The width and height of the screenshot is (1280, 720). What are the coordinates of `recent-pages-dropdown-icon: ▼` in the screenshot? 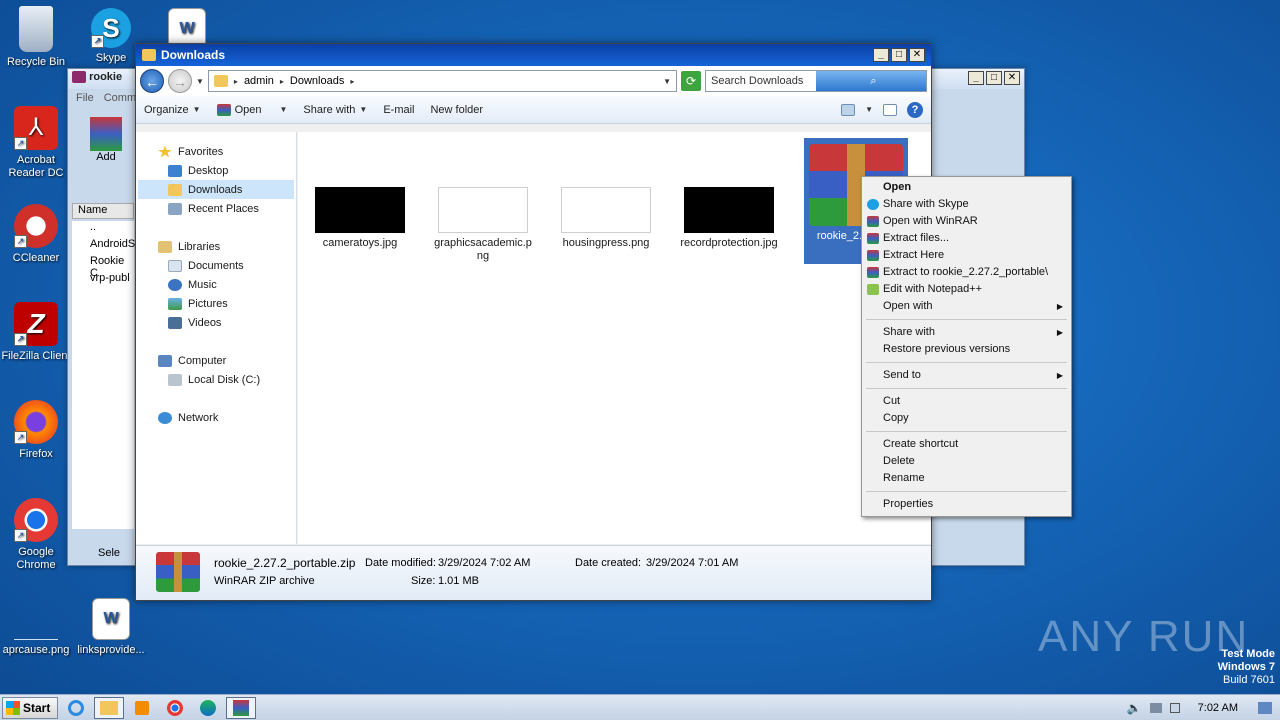 It's located at (200, 81).